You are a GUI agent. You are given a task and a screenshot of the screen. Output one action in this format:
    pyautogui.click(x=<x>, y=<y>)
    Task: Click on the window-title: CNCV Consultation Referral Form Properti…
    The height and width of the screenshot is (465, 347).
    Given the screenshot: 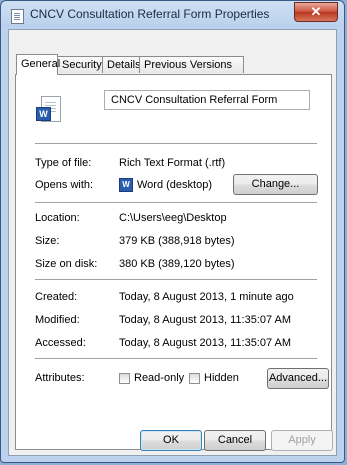 What is the action you would take?
    pyautogui.click(x=150, y=14)
    